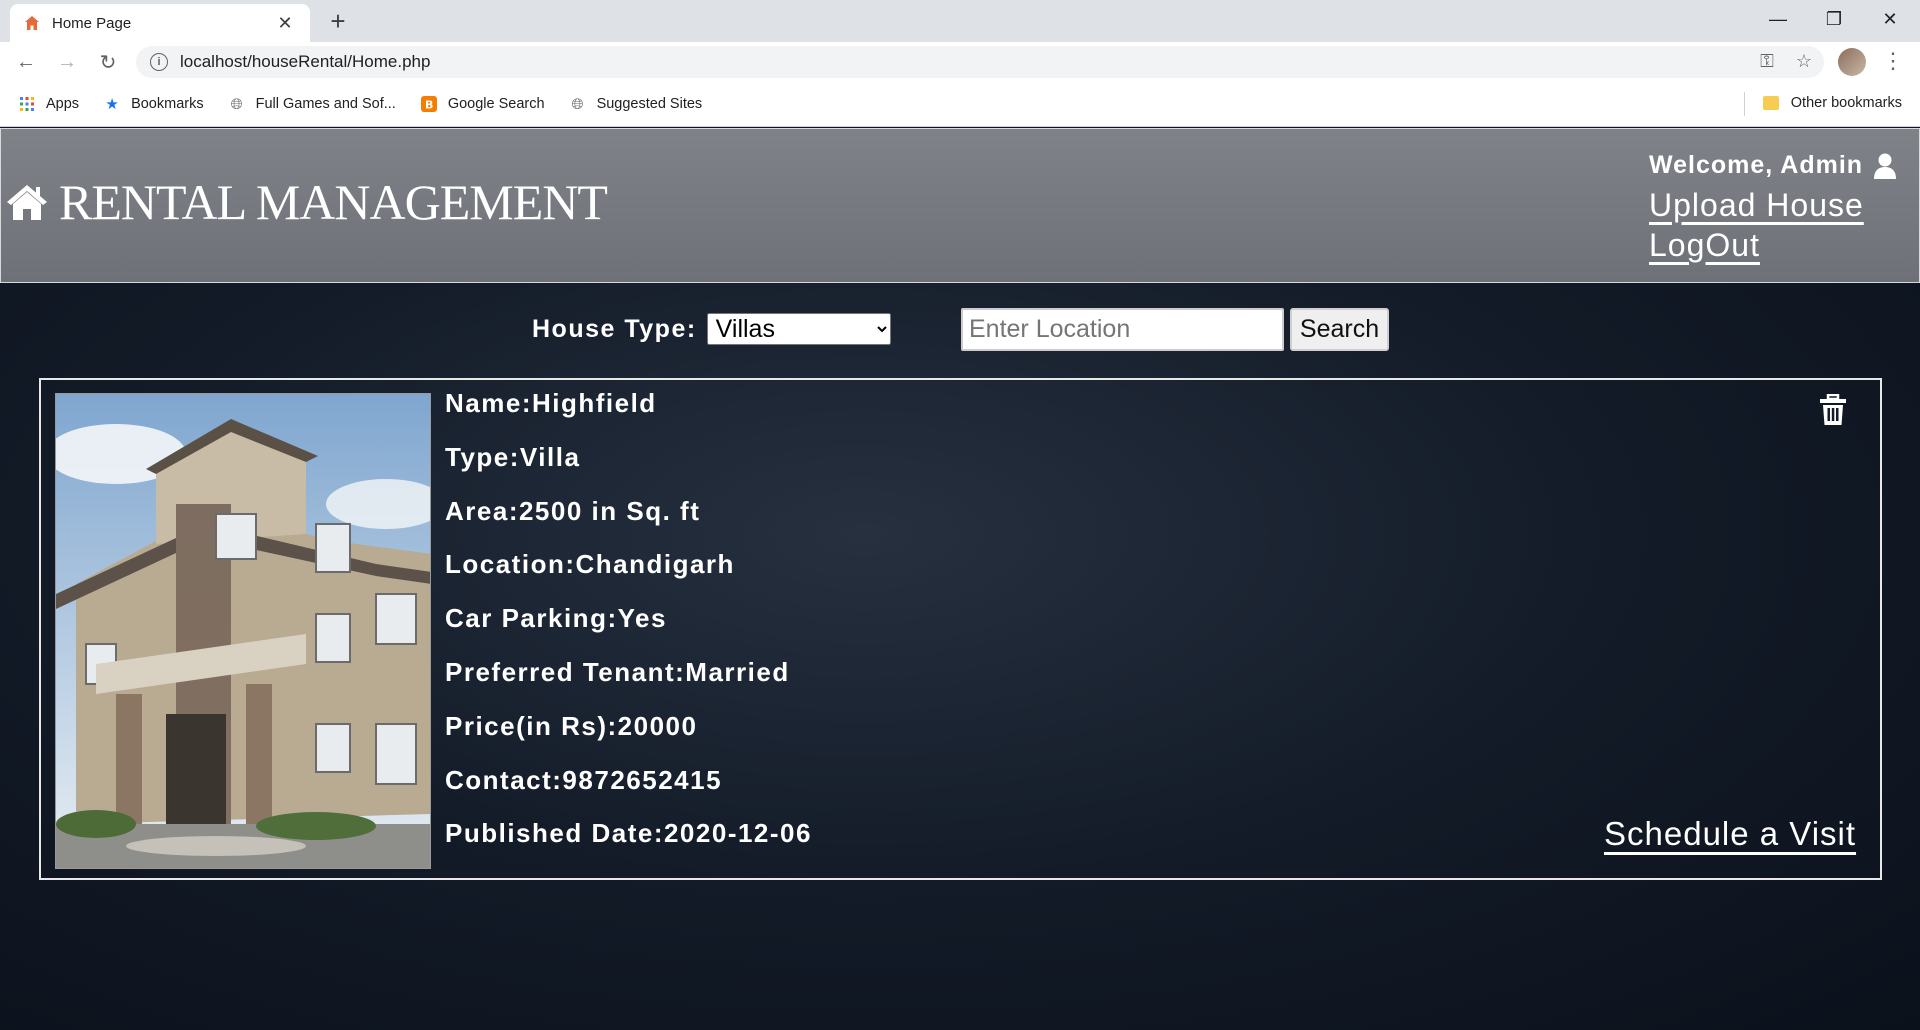  I want to click on home-favicon-icon, so click(32, 23).